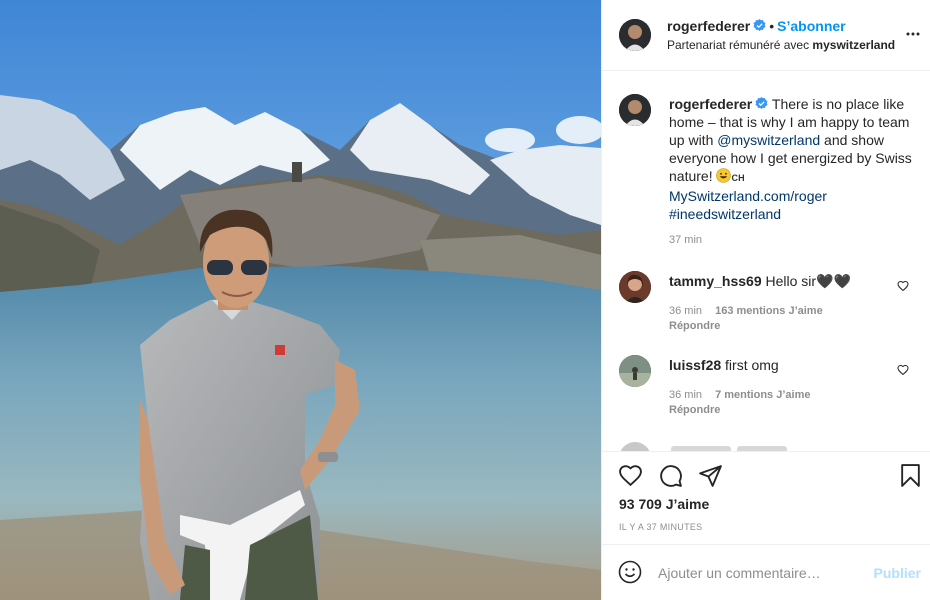 The image size is (930, 600). I want to click on partial-comment-shapes, so click(703, 446).